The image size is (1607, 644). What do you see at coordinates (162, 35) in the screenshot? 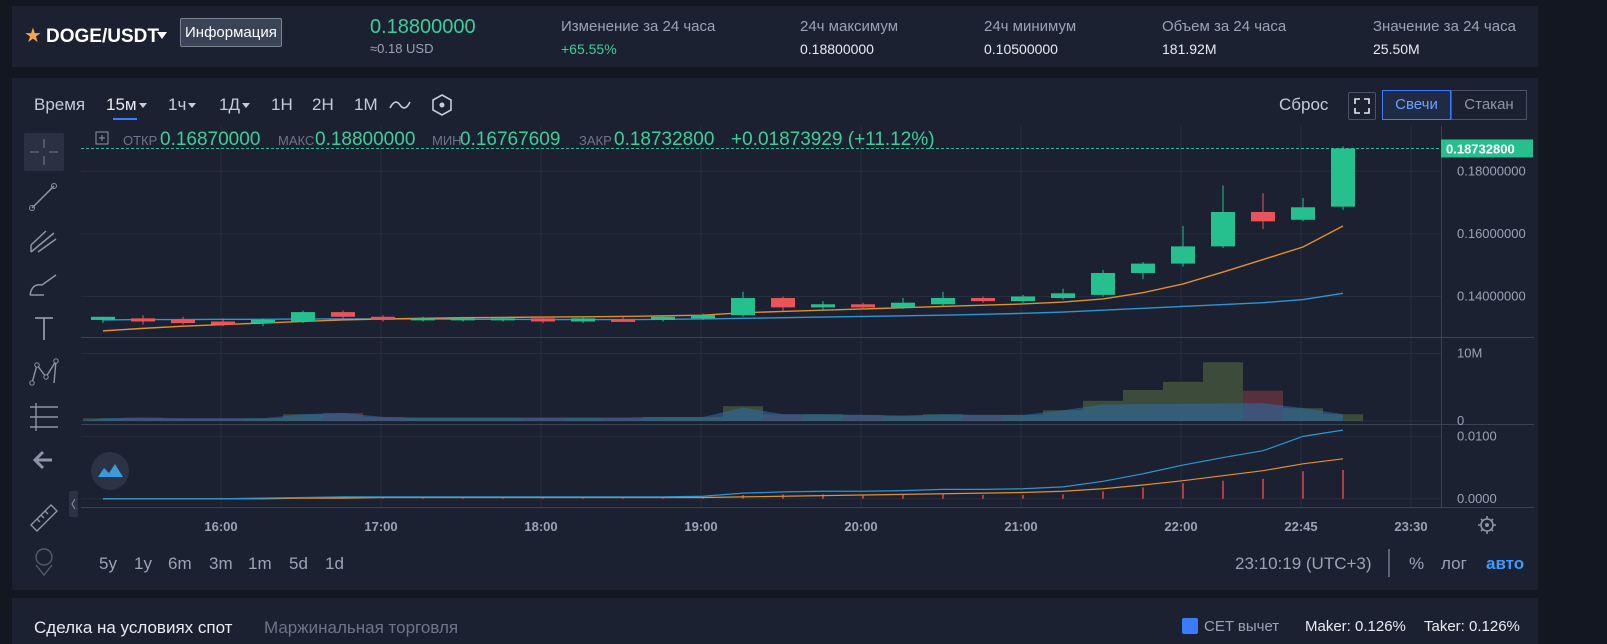
I see `chevron-down-icon` at bounding box center [162, 35].